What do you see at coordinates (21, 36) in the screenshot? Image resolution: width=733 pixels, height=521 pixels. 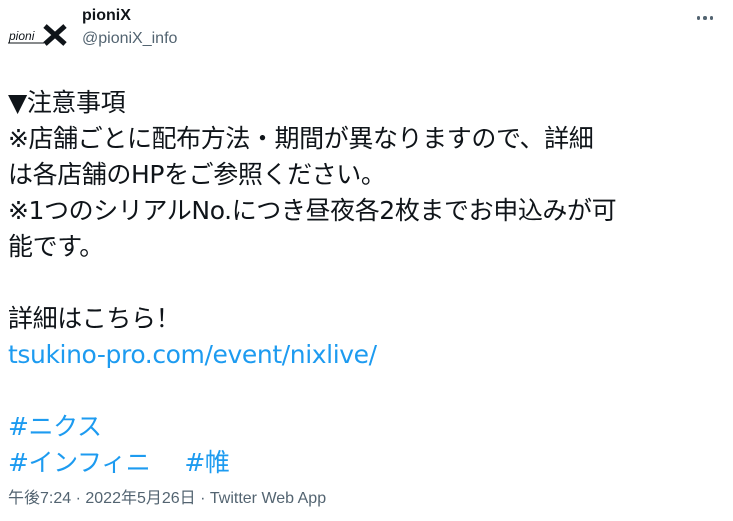 I see `svg-text: pioni` at bounding box center [21, 36].